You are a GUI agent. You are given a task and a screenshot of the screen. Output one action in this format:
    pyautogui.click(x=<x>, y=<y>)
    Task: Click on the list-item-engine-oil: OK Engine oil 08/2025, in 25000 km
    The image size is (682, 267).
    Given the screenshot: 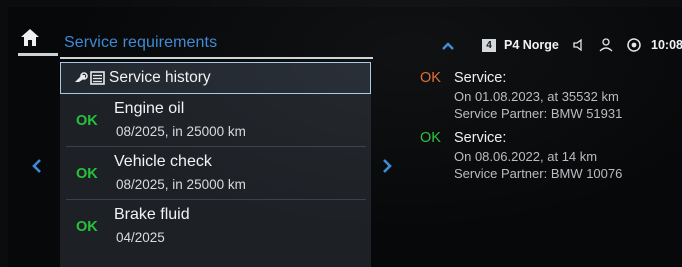 What is the action you would take?
    pyautogui.click(x=215, y=120)
    